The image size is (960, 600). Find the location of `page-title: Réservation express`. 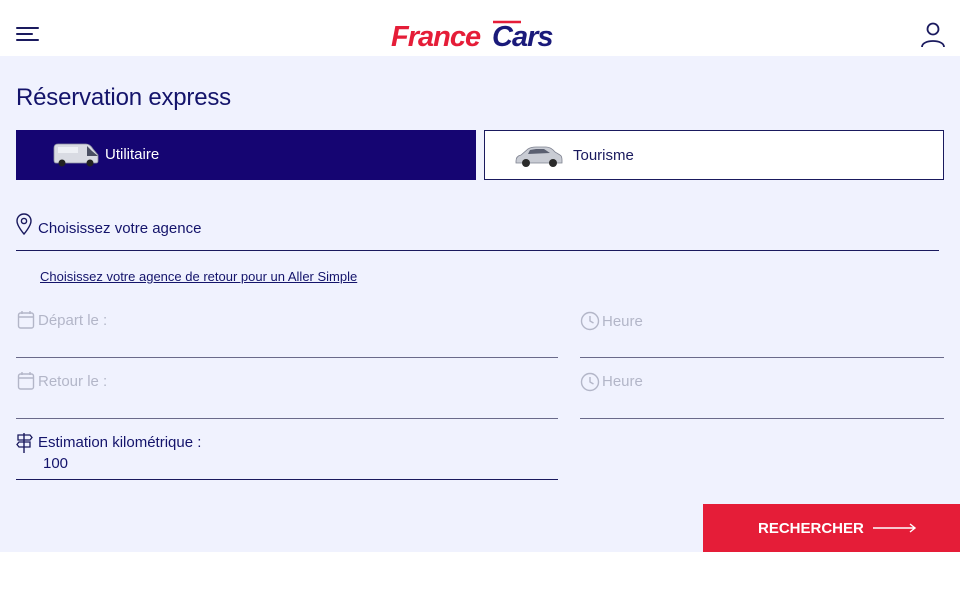

page-title: Réservation express is located at coordinates (123, 97).